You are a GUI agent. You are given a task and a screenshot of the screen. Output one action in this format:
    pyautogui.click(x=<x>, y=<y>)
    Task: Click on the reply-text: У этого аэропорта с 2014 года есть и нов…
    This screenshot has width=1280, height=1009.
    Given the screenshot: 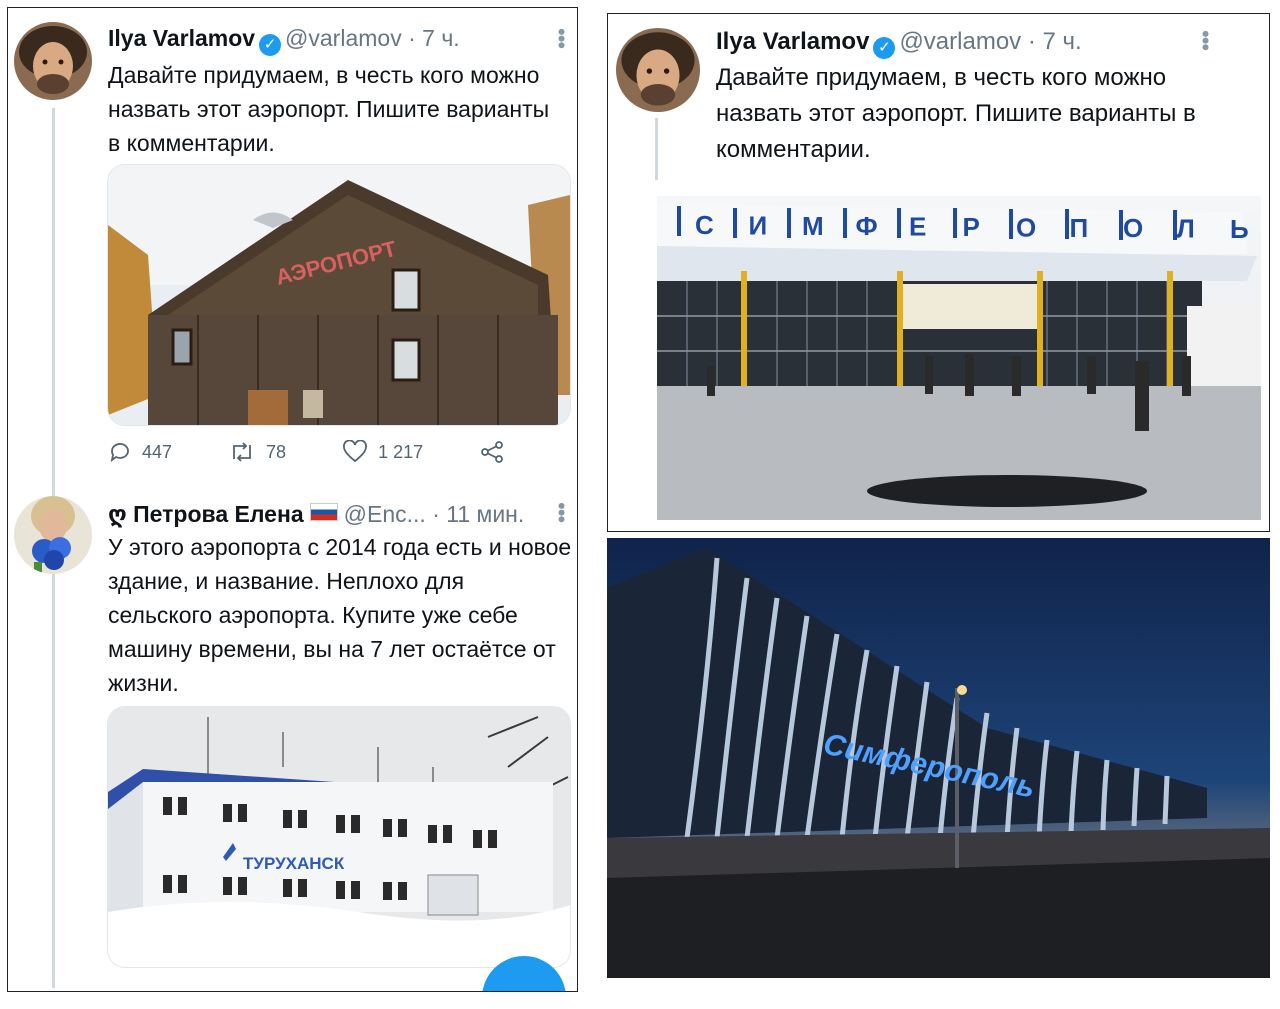 What is the action you would take?
    pyautogui.click(x=340, y=615)
    